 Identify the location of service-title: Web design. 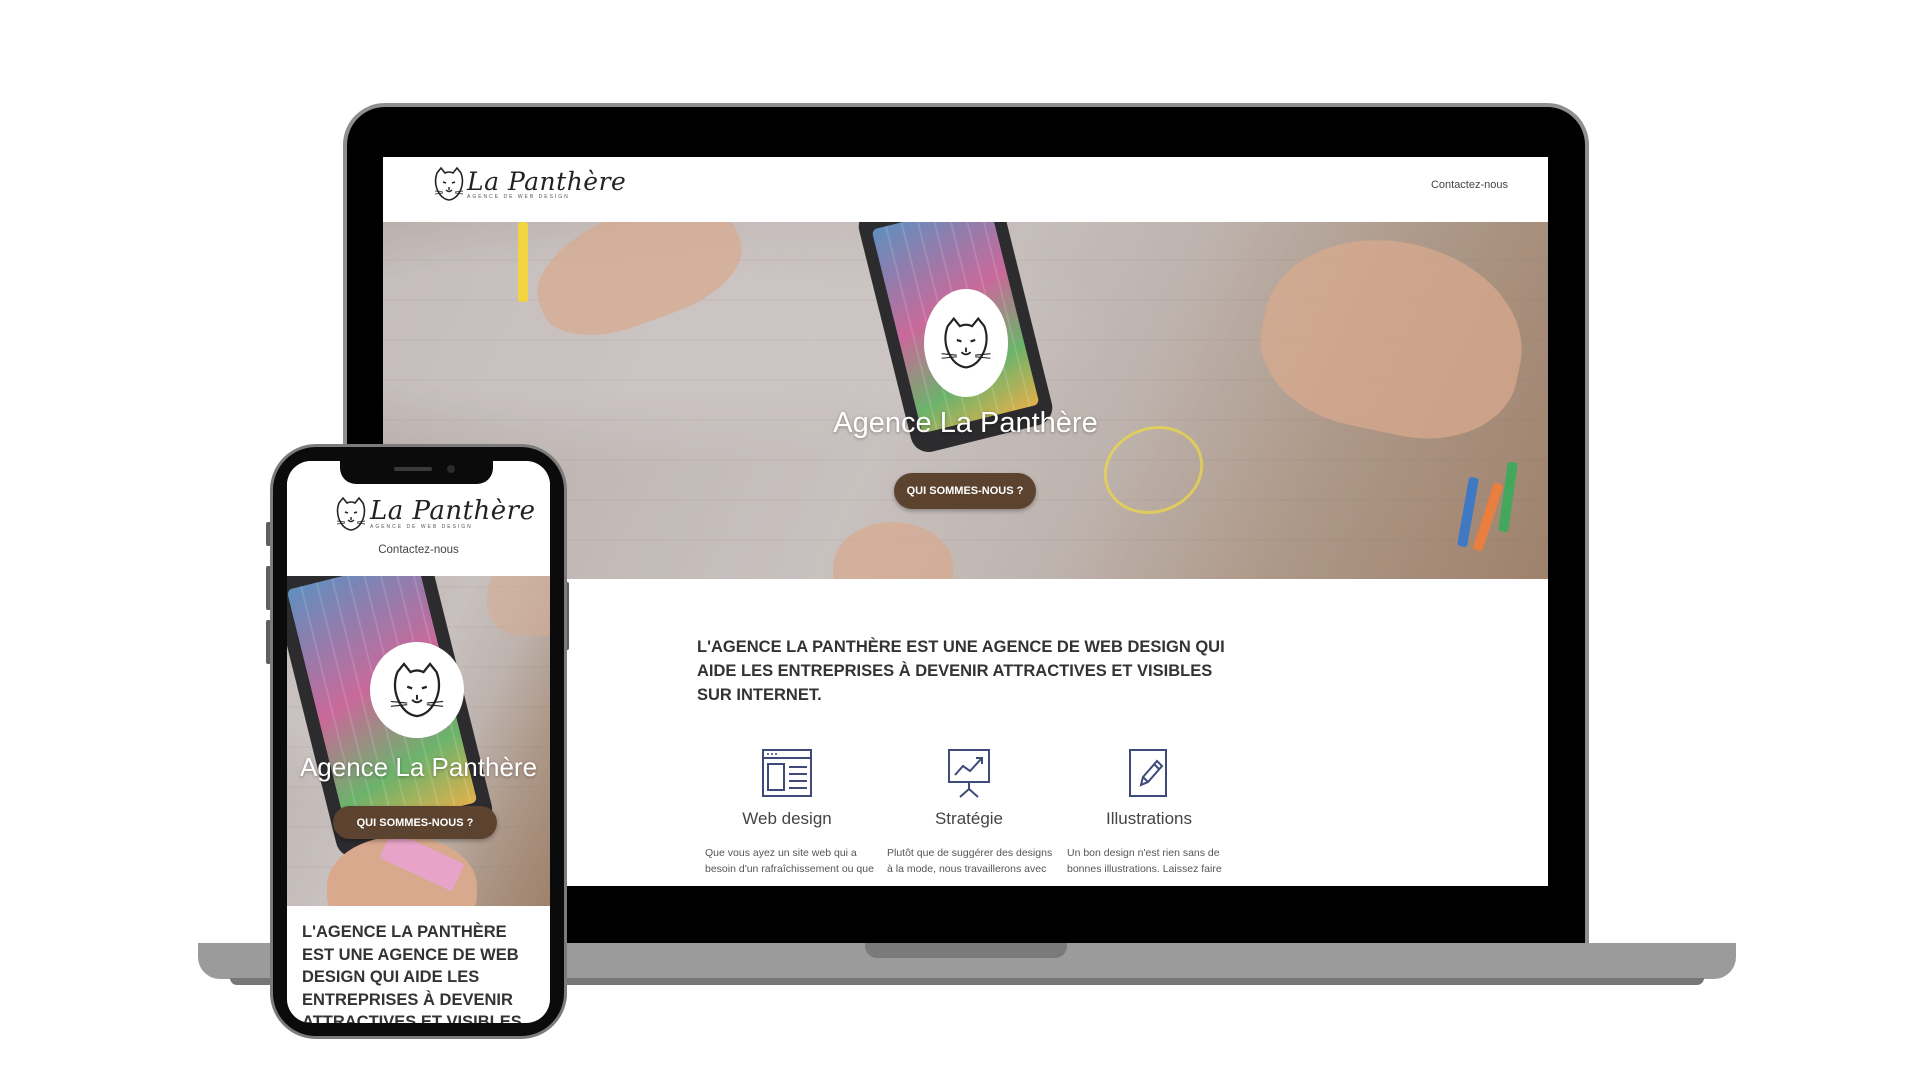
(787, 818).